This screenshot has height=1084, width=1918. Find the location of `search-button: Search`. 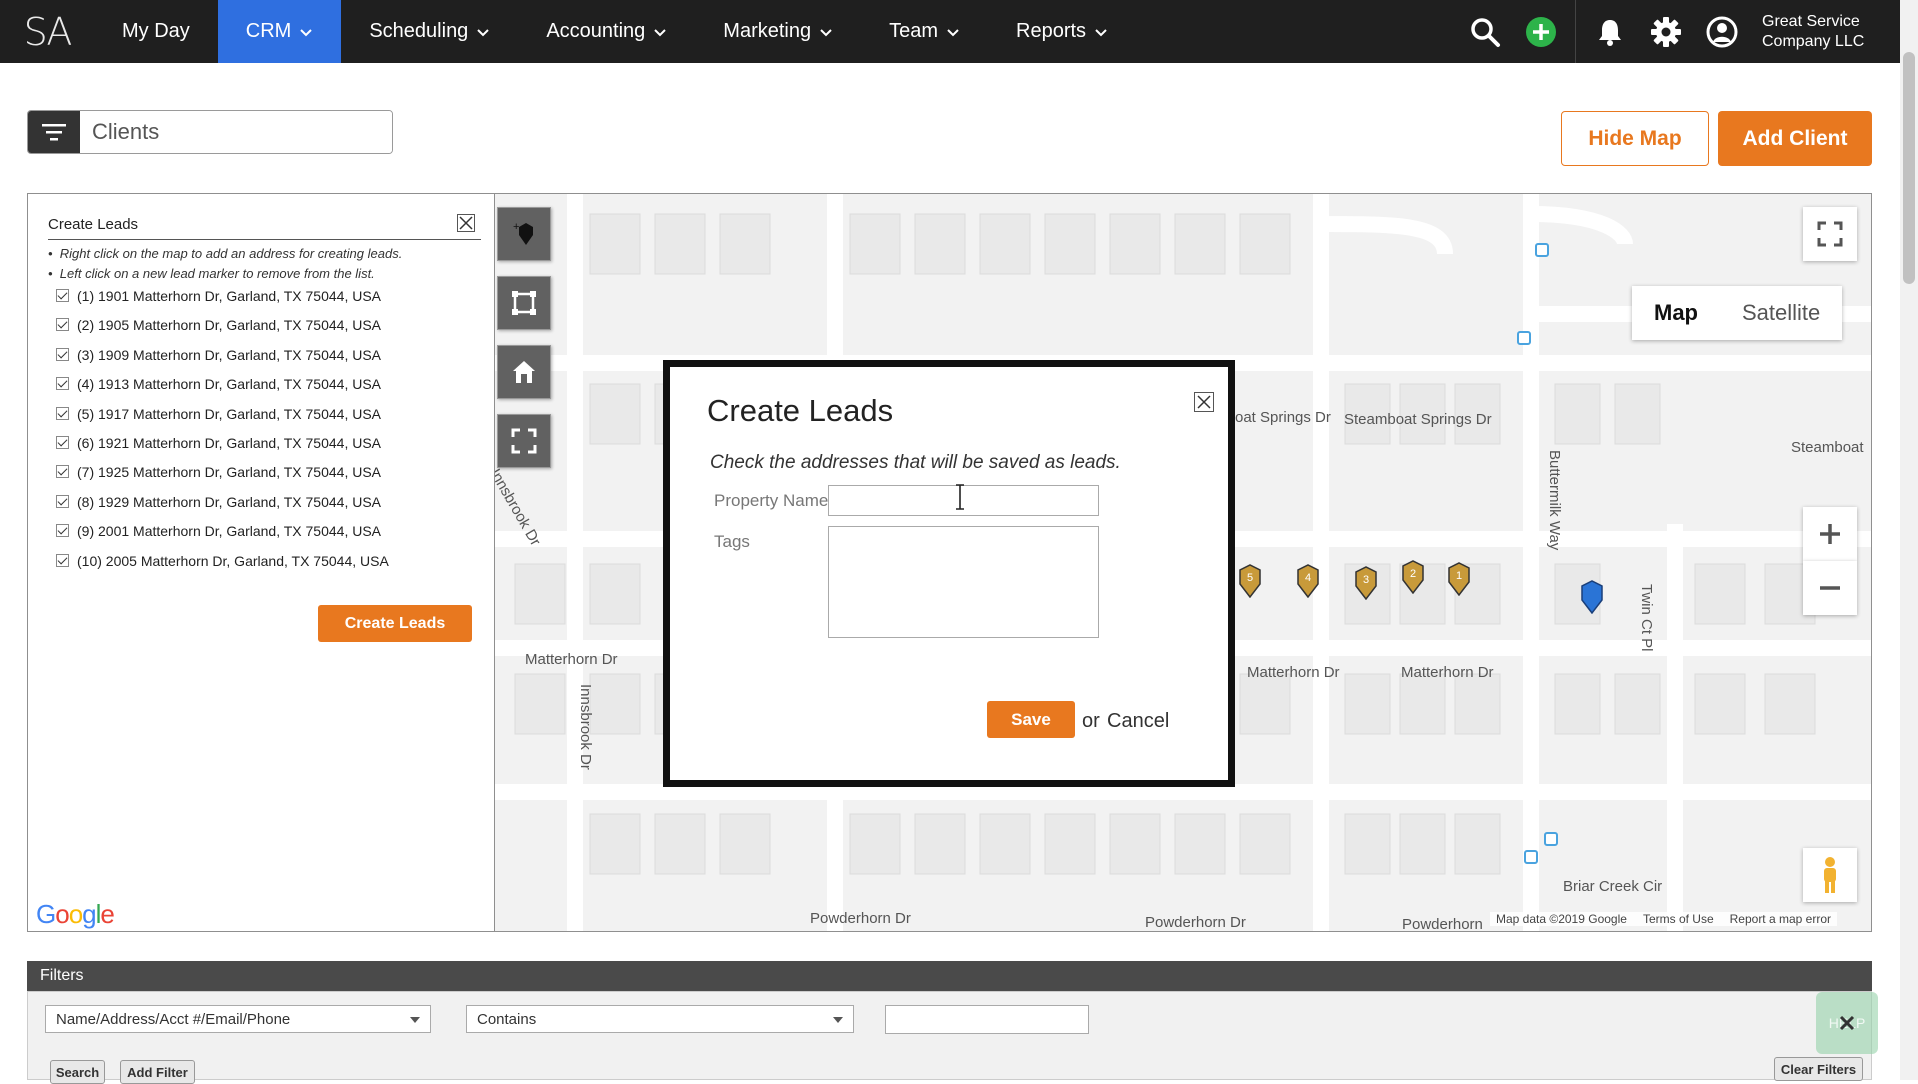

search-button: Search is located at coordinates (77, 1072).